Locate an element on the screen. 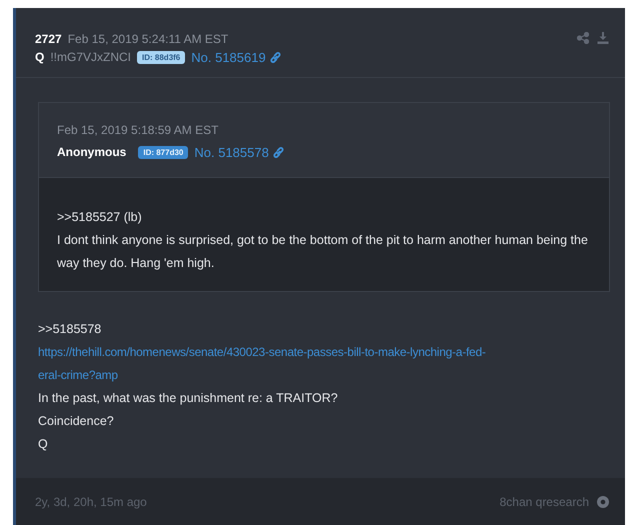  quoted-date: Feb 15, 2019 5:18:59 AM EST is located at coordinates (138, 131).